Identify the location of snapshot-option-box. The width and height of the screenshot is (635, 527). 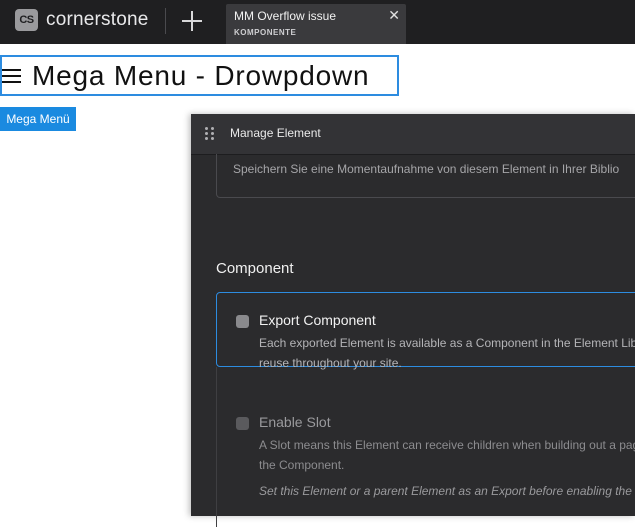
(425, 176).